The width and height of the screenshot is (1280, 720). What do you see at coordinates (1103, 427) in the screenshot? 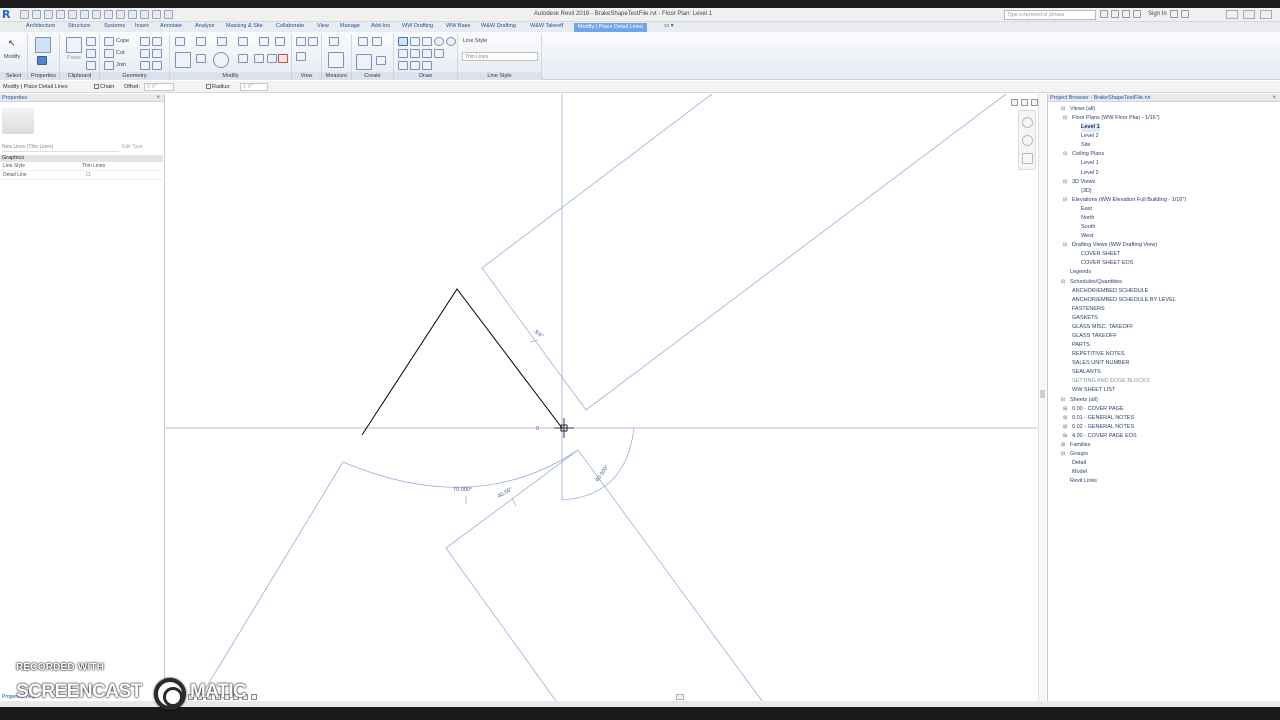
I see `tree-item: 0.02 - GENERAL NOTES` at bounding box center [1103, 427].